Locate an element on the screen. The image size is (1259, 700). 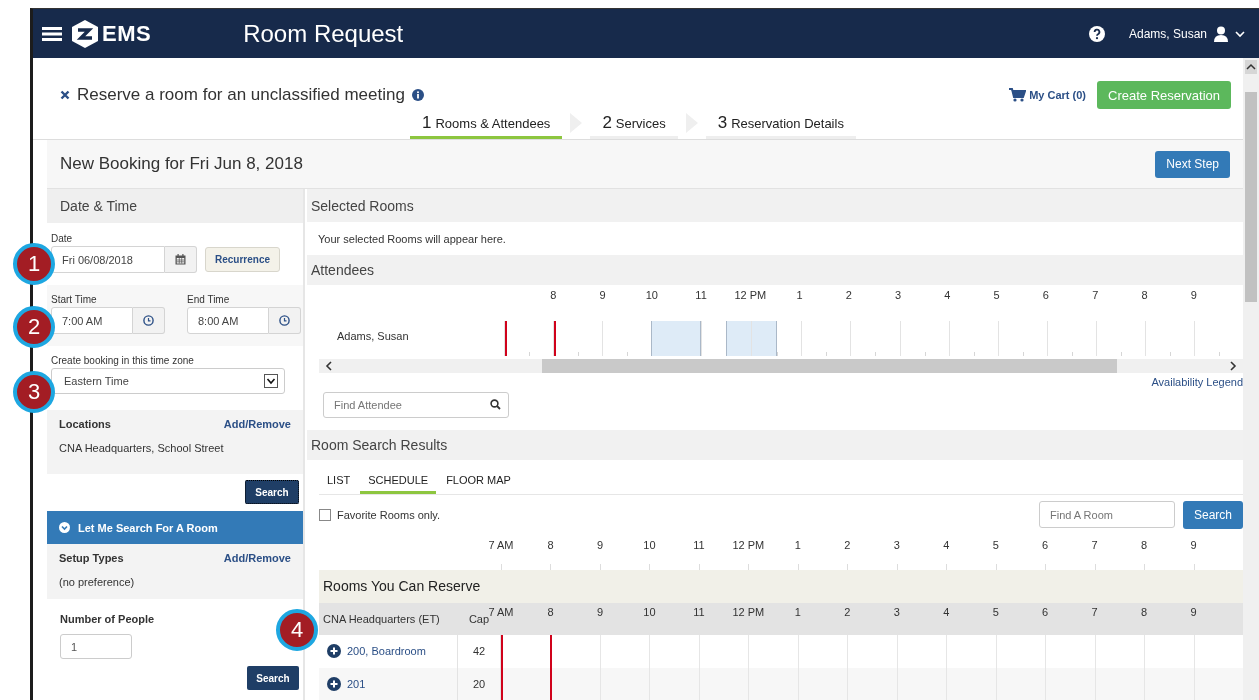
attendee-name: Adams, Susan is located at coordinates (372, 335).